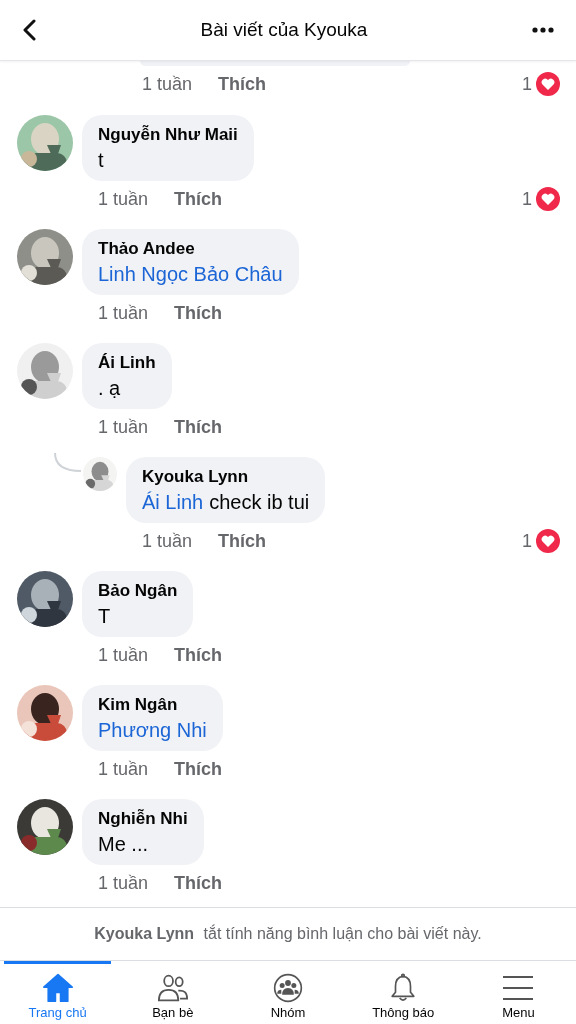 This screenshot has height=1024, width=576. What do you see at coordinates (109, 388) in the screenshot?
I see `comment-text: . ạ` at bounding box center [109, 388].